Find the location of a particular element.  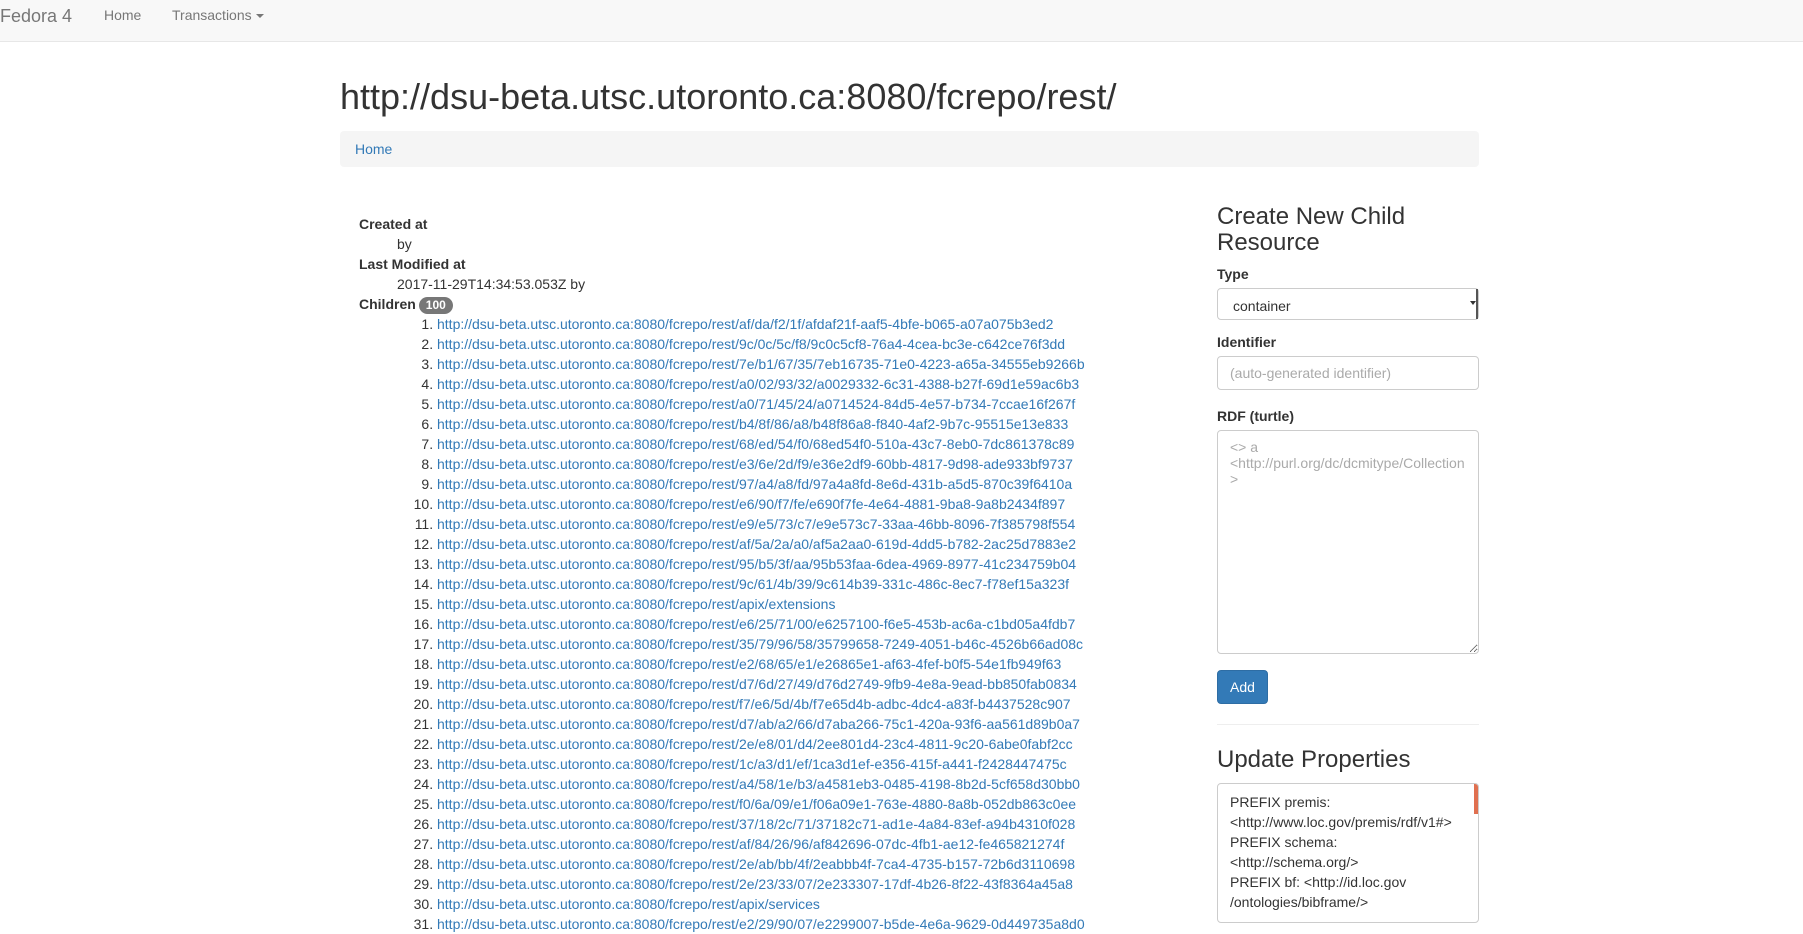

sparql-line: <http://www.loc.gov/premis/rdf/v1#> is located at coordinates (1341, 822).